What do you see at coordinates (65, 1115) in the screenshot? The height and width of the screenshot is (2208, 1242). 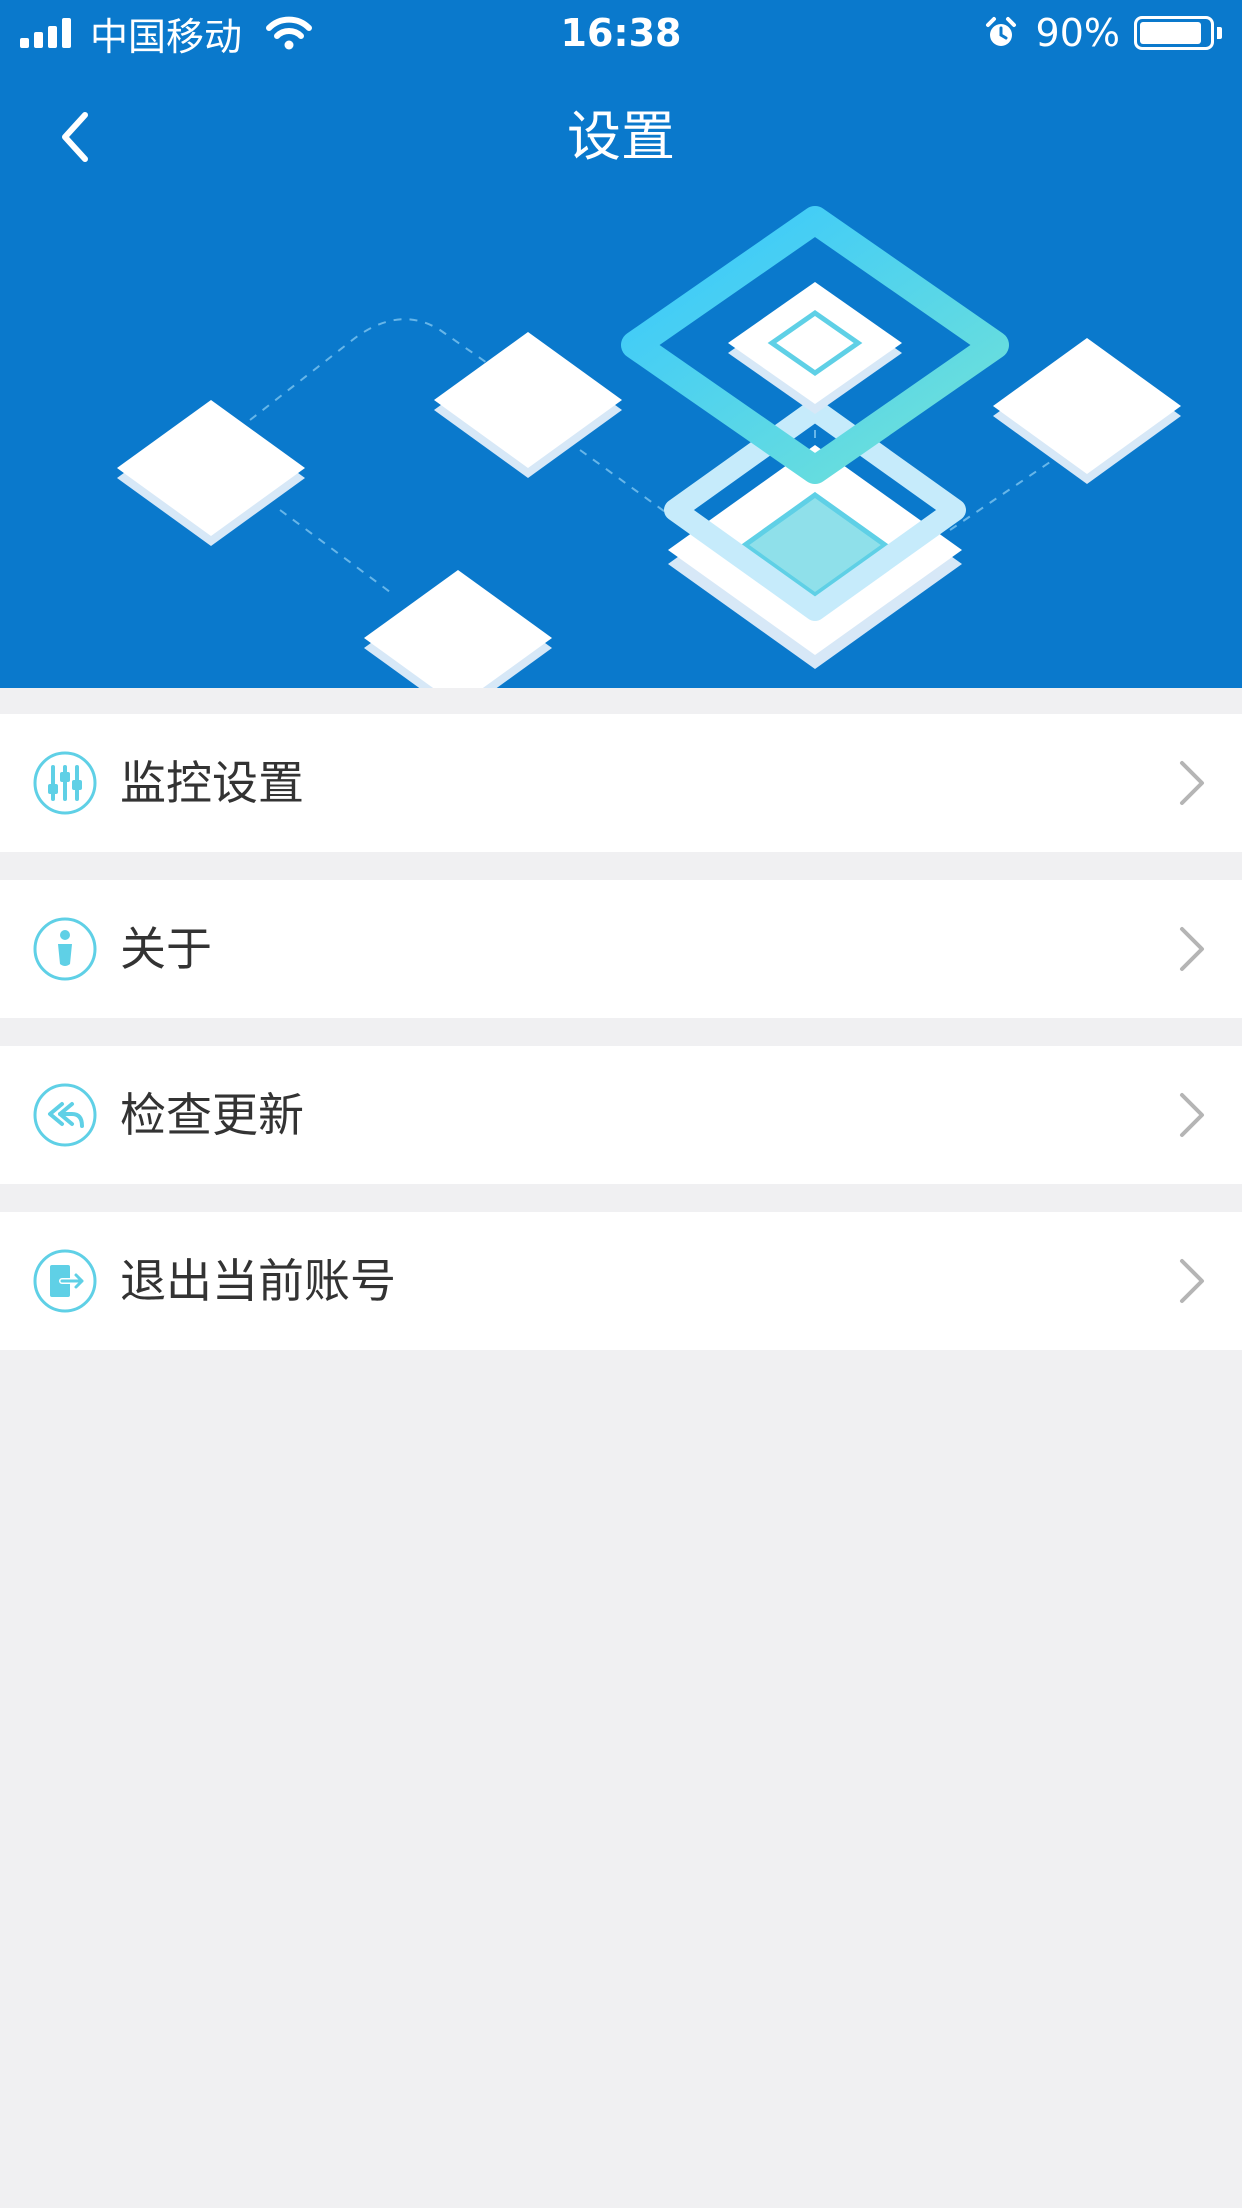 I see `reply-all-icon` at bounding box center [65, 1115].